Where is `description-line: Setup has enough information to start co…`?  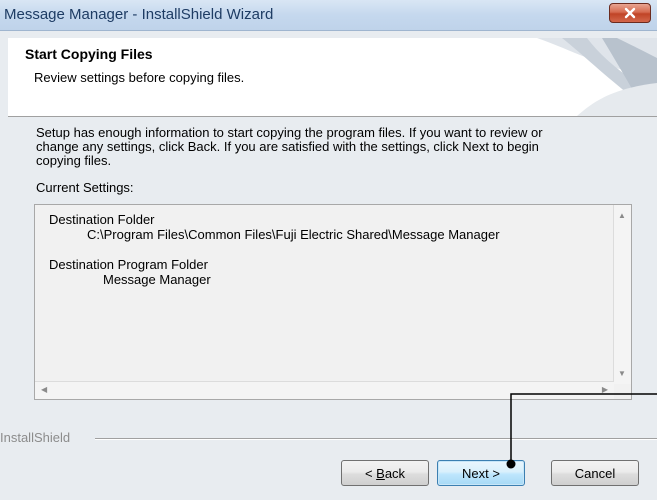 description-line: Setup has enough information to start co… is located at coordinates (289, 132).